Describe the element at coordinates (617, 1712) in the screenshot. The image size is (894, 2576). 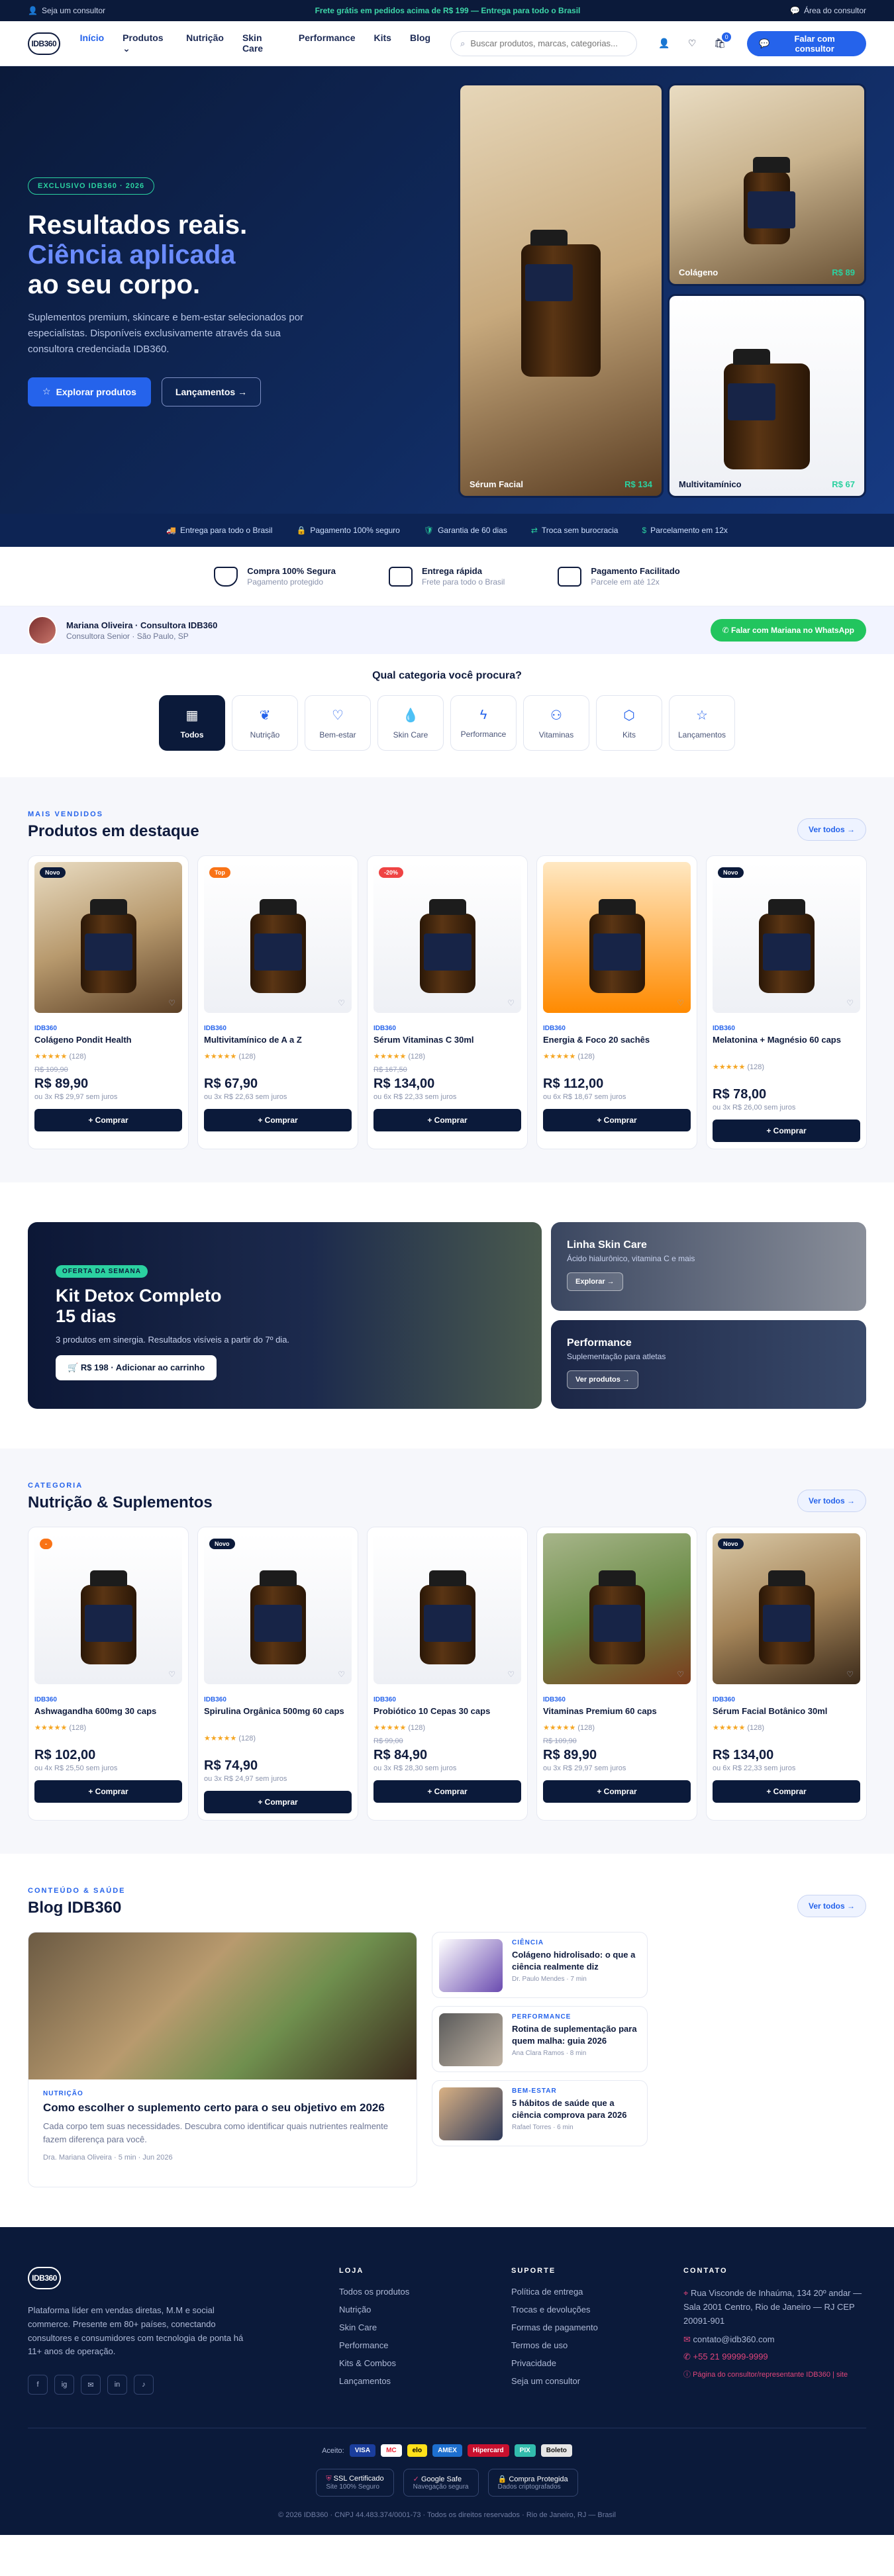
I see `product-name: Vitaminas Premium 60 caps` at that location.